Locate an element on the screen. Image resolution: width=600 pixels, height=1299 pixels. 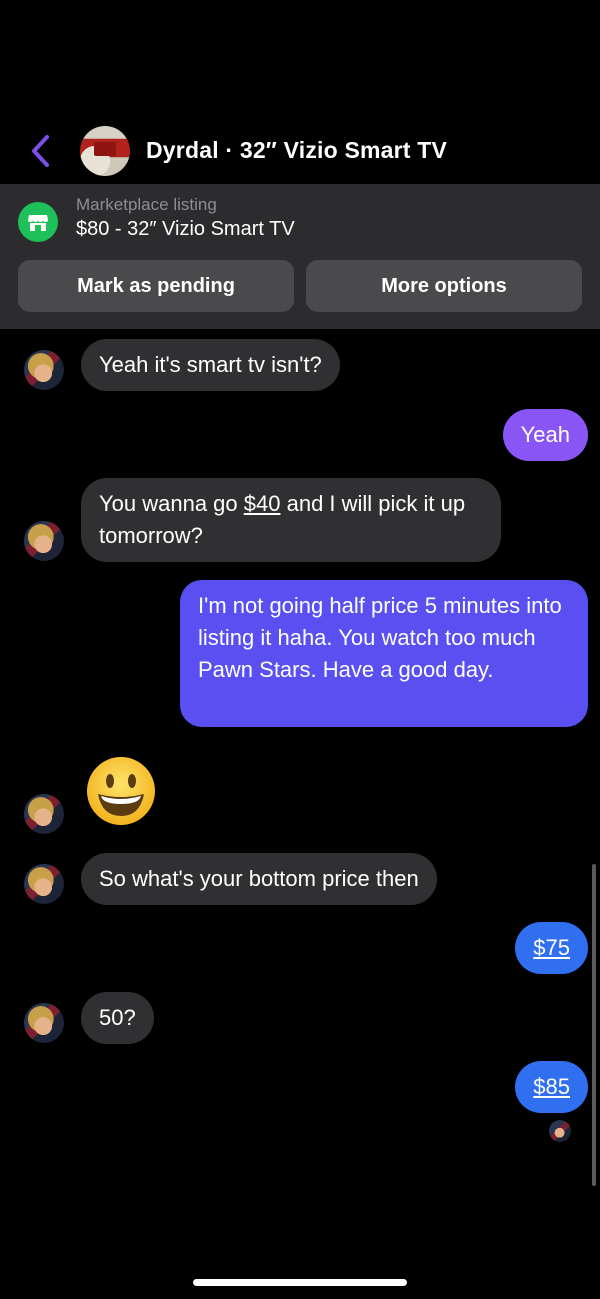
outgoing-message: Yeah is located at coordinates (545, 435).